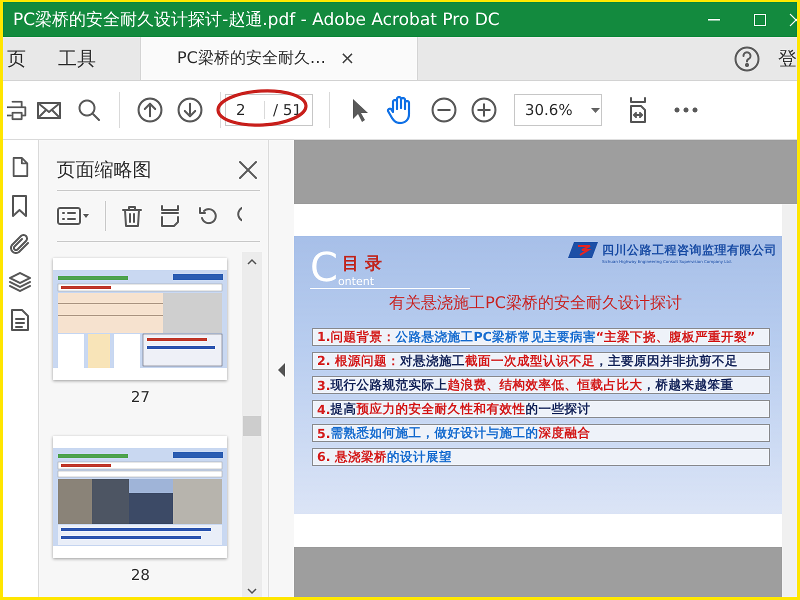 Image resolution: width=800 pixels, height=600 pixels. Describe the element at coordinates (287, 110) in the screenshot. I see `page-count: / 51` at that location.